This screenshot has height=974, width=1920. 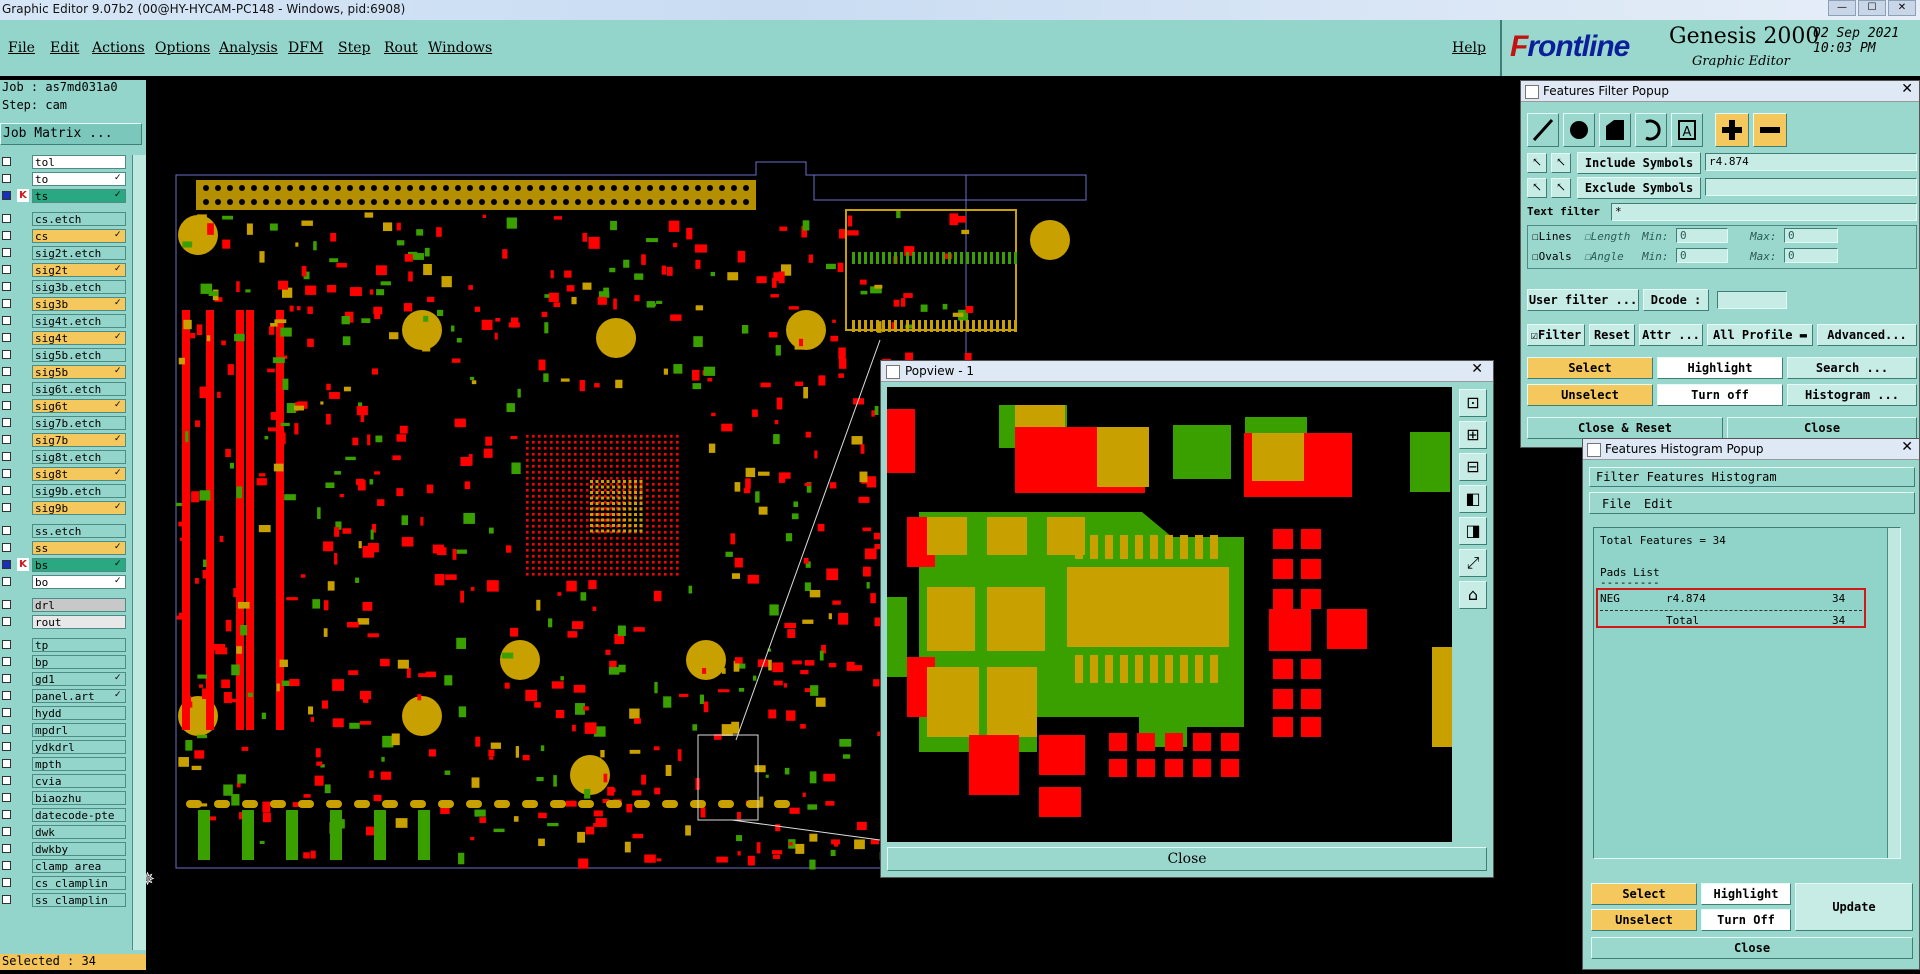 I want to click on length-min-input: 0, so click(x=1702, y=235).